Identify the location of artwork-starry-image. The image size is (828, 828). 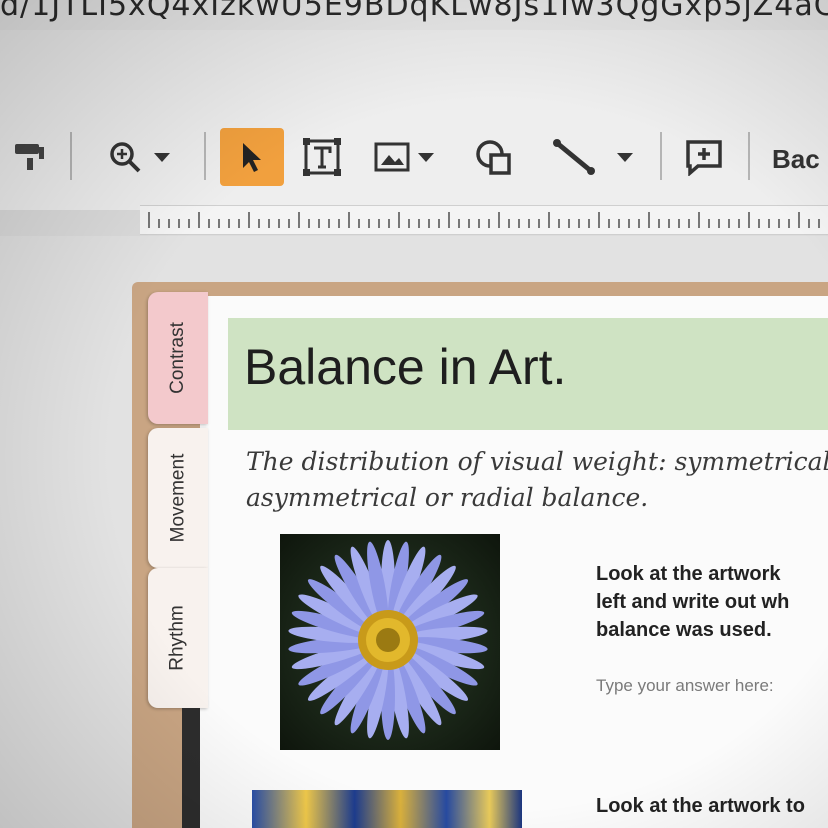
(387, 809).